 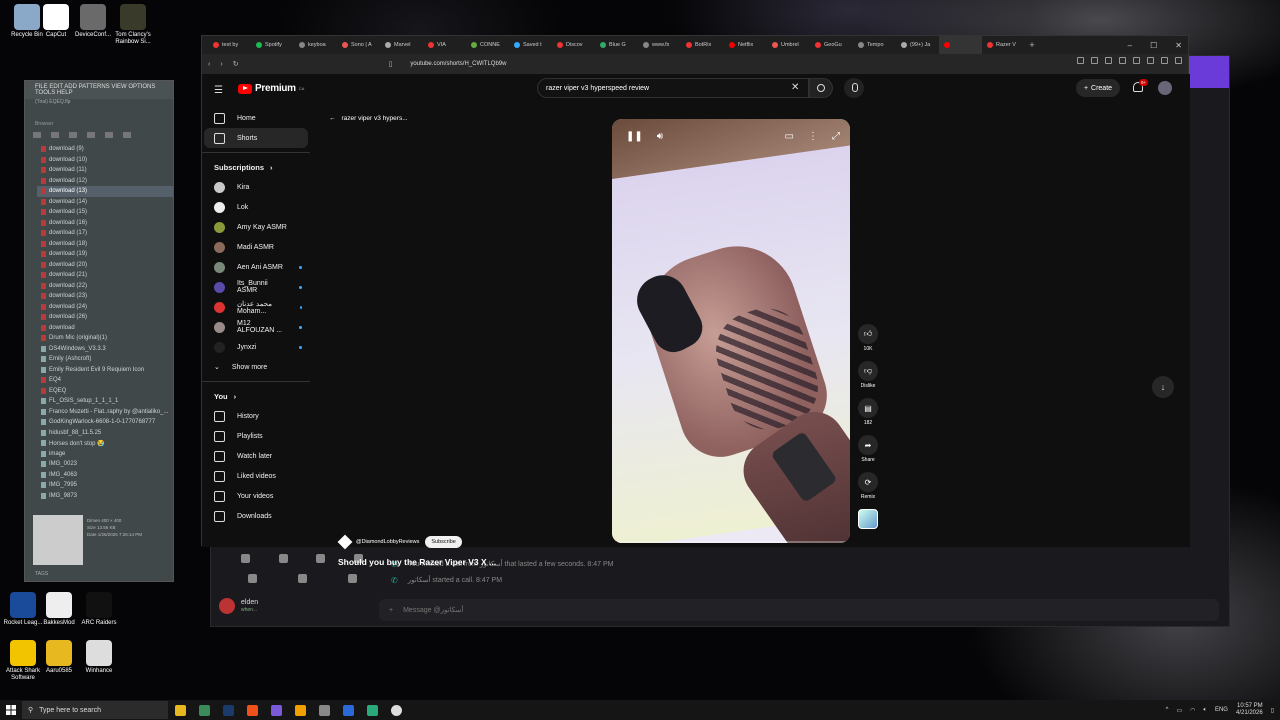 What do you see at coordinates (91, 135) in the screenshot?
I see `plugin-icon` at bounding box center [91, 135].